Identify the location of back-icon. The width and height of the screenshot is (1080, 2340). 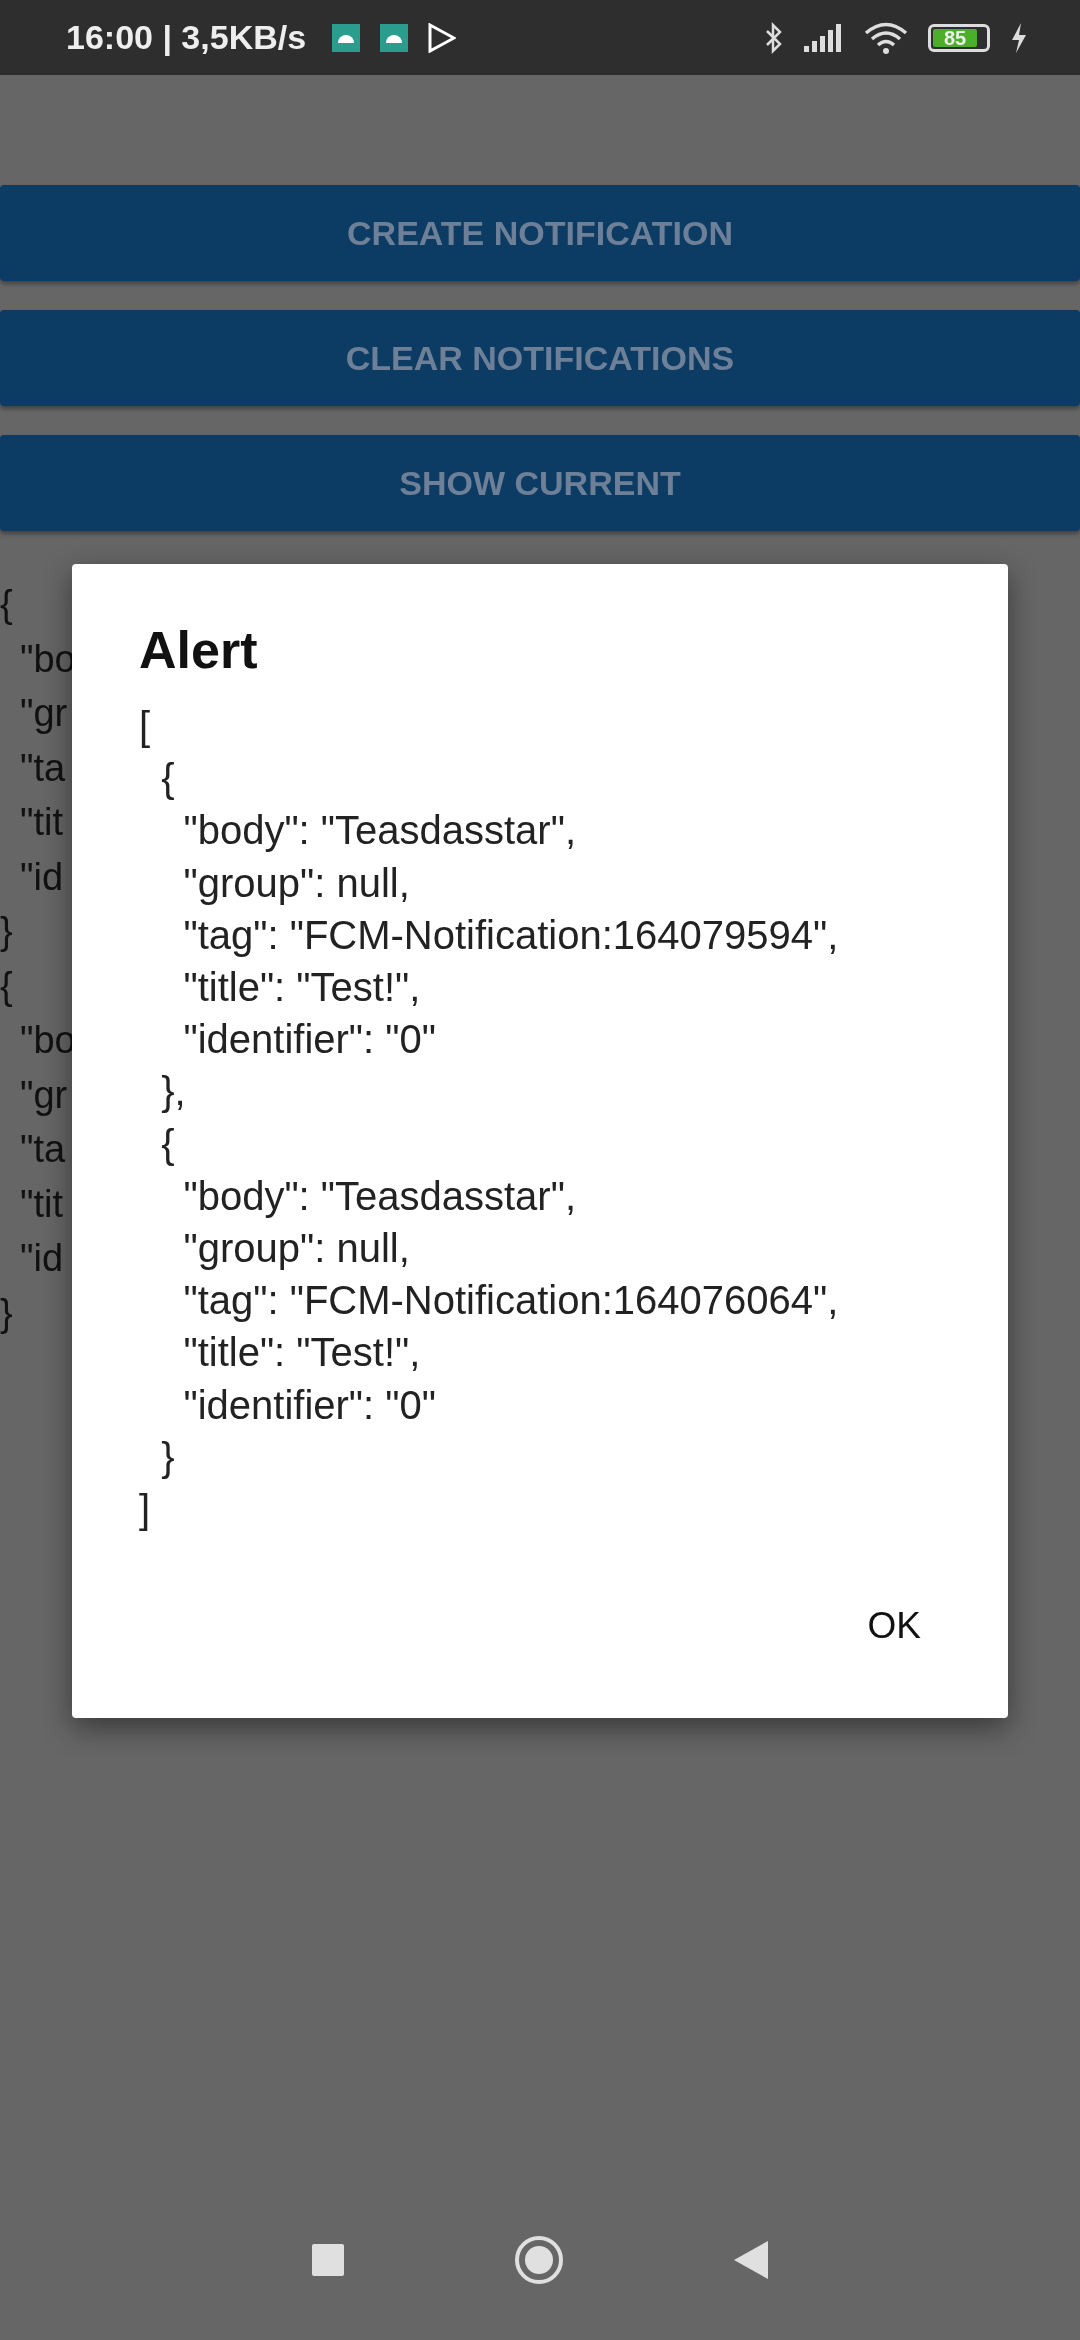
(751, 2260).